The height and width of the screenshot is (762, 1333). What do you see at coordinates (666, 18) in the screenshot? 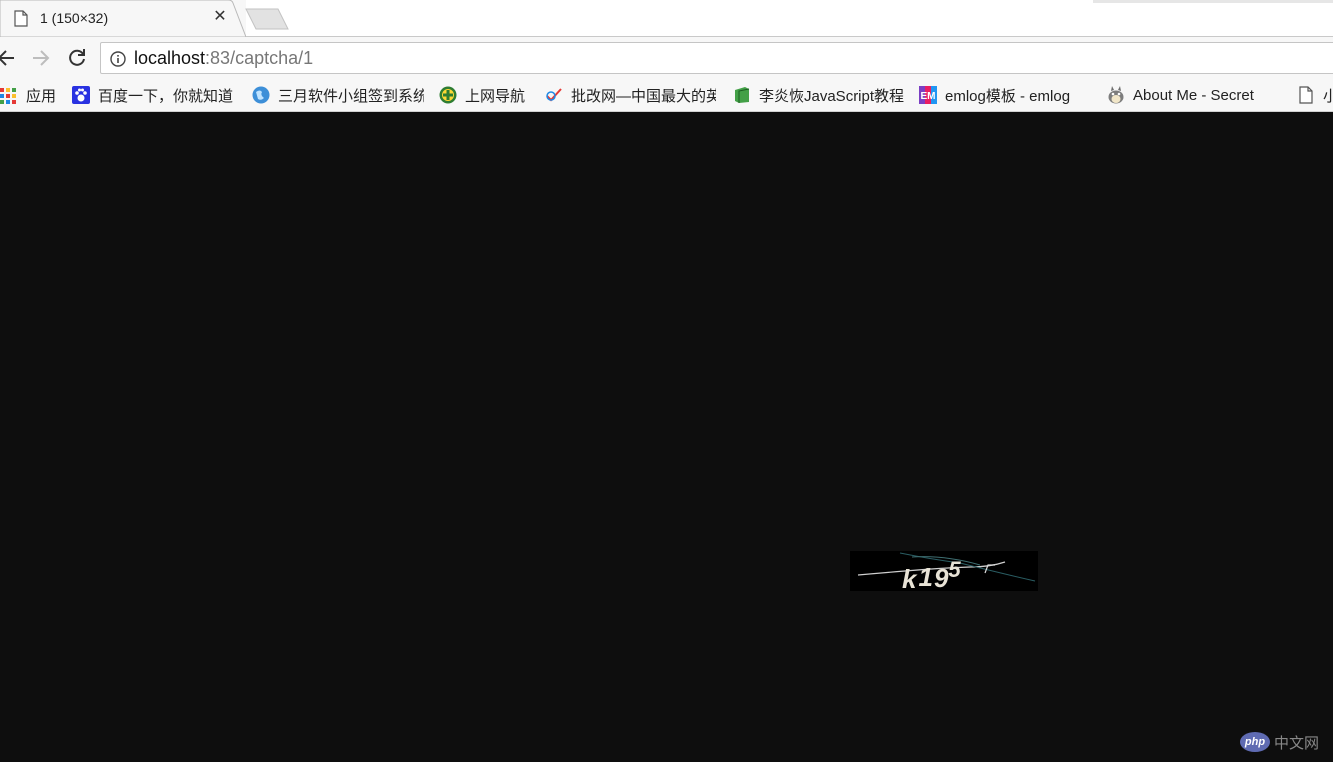
I see `tab-strip: 1 (150×32) ✕` at bounding box center [666, 18].